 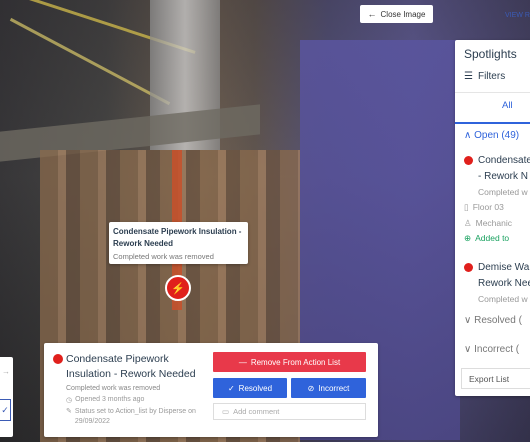 I want to click on lightning-icon: ⚡, so click(x=178, y=288).